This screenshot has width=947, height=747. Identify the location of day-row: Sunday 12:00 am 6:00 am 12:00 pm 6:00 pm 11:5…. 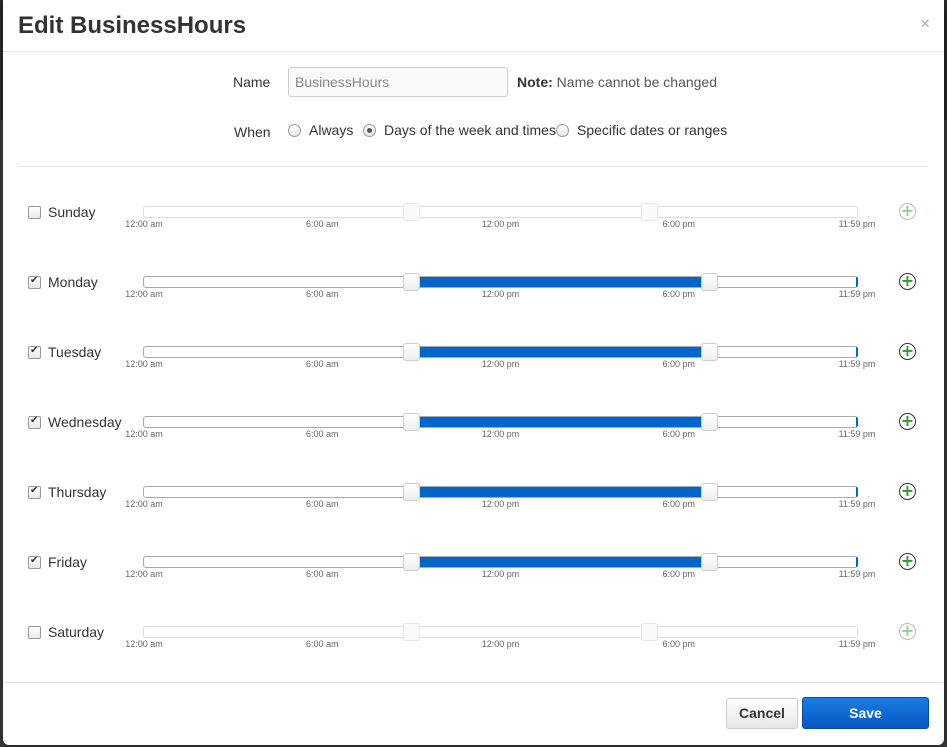
(473, 239).